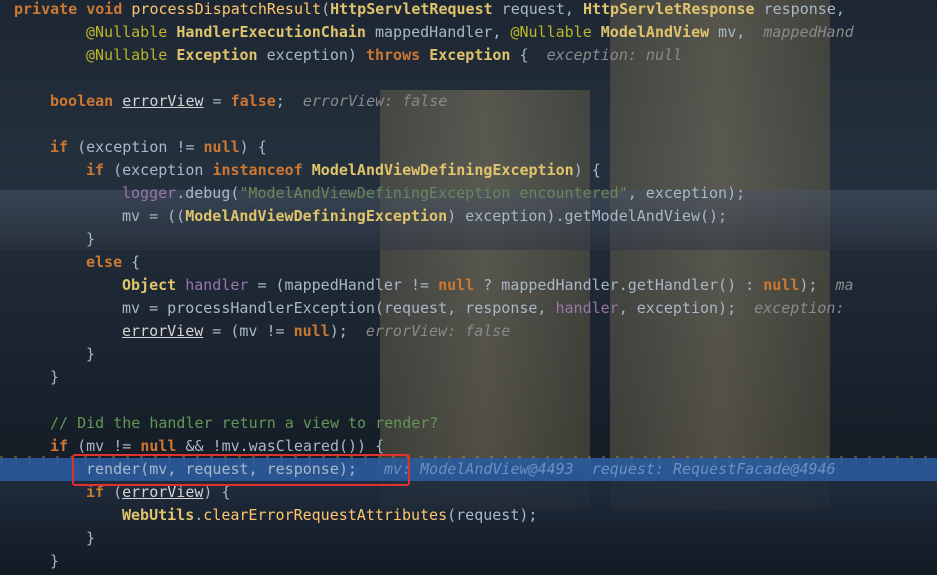 This screenshot has height=575, width=937. Describe the element at coordinates (311, 55) in the screenshot. I see `code-token: exception)` at that location.